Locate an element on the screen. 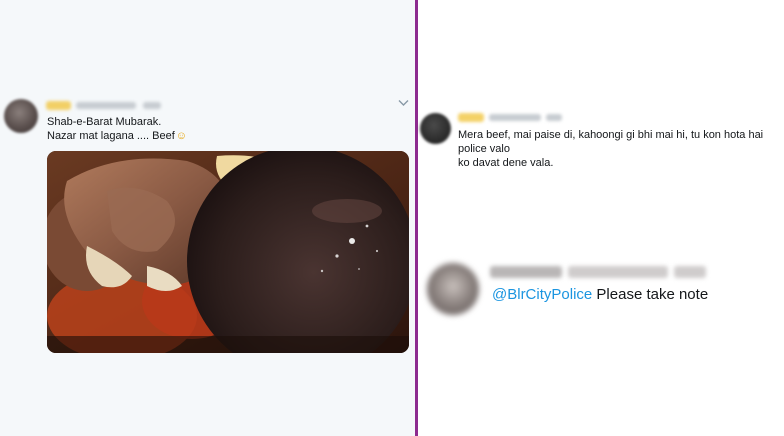 The width and height of the screenshot is (784, 436). relieved-face-emoji: ☺ is located at coordinates (181, 136).